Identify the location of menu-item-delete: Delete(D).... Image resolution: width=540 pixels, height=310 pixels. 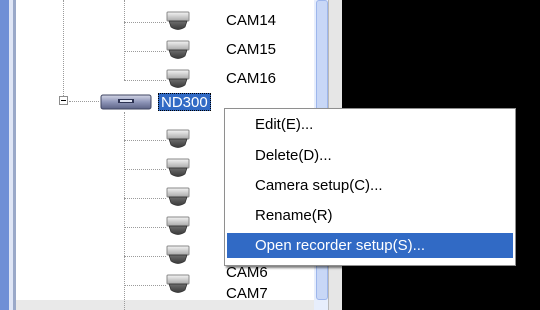
(370, 155).